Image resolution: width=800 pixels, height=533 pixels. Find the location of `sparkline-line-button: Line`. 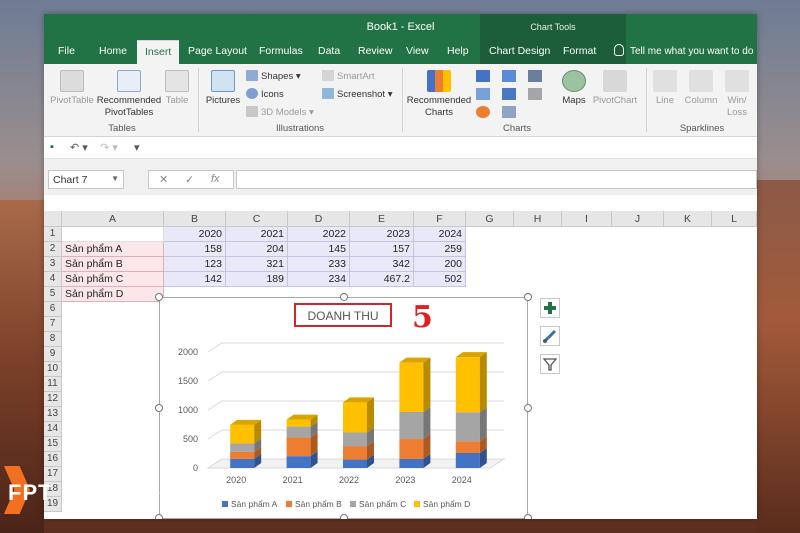

sparkline-line-button: Line is located at coordinates (665, 88).